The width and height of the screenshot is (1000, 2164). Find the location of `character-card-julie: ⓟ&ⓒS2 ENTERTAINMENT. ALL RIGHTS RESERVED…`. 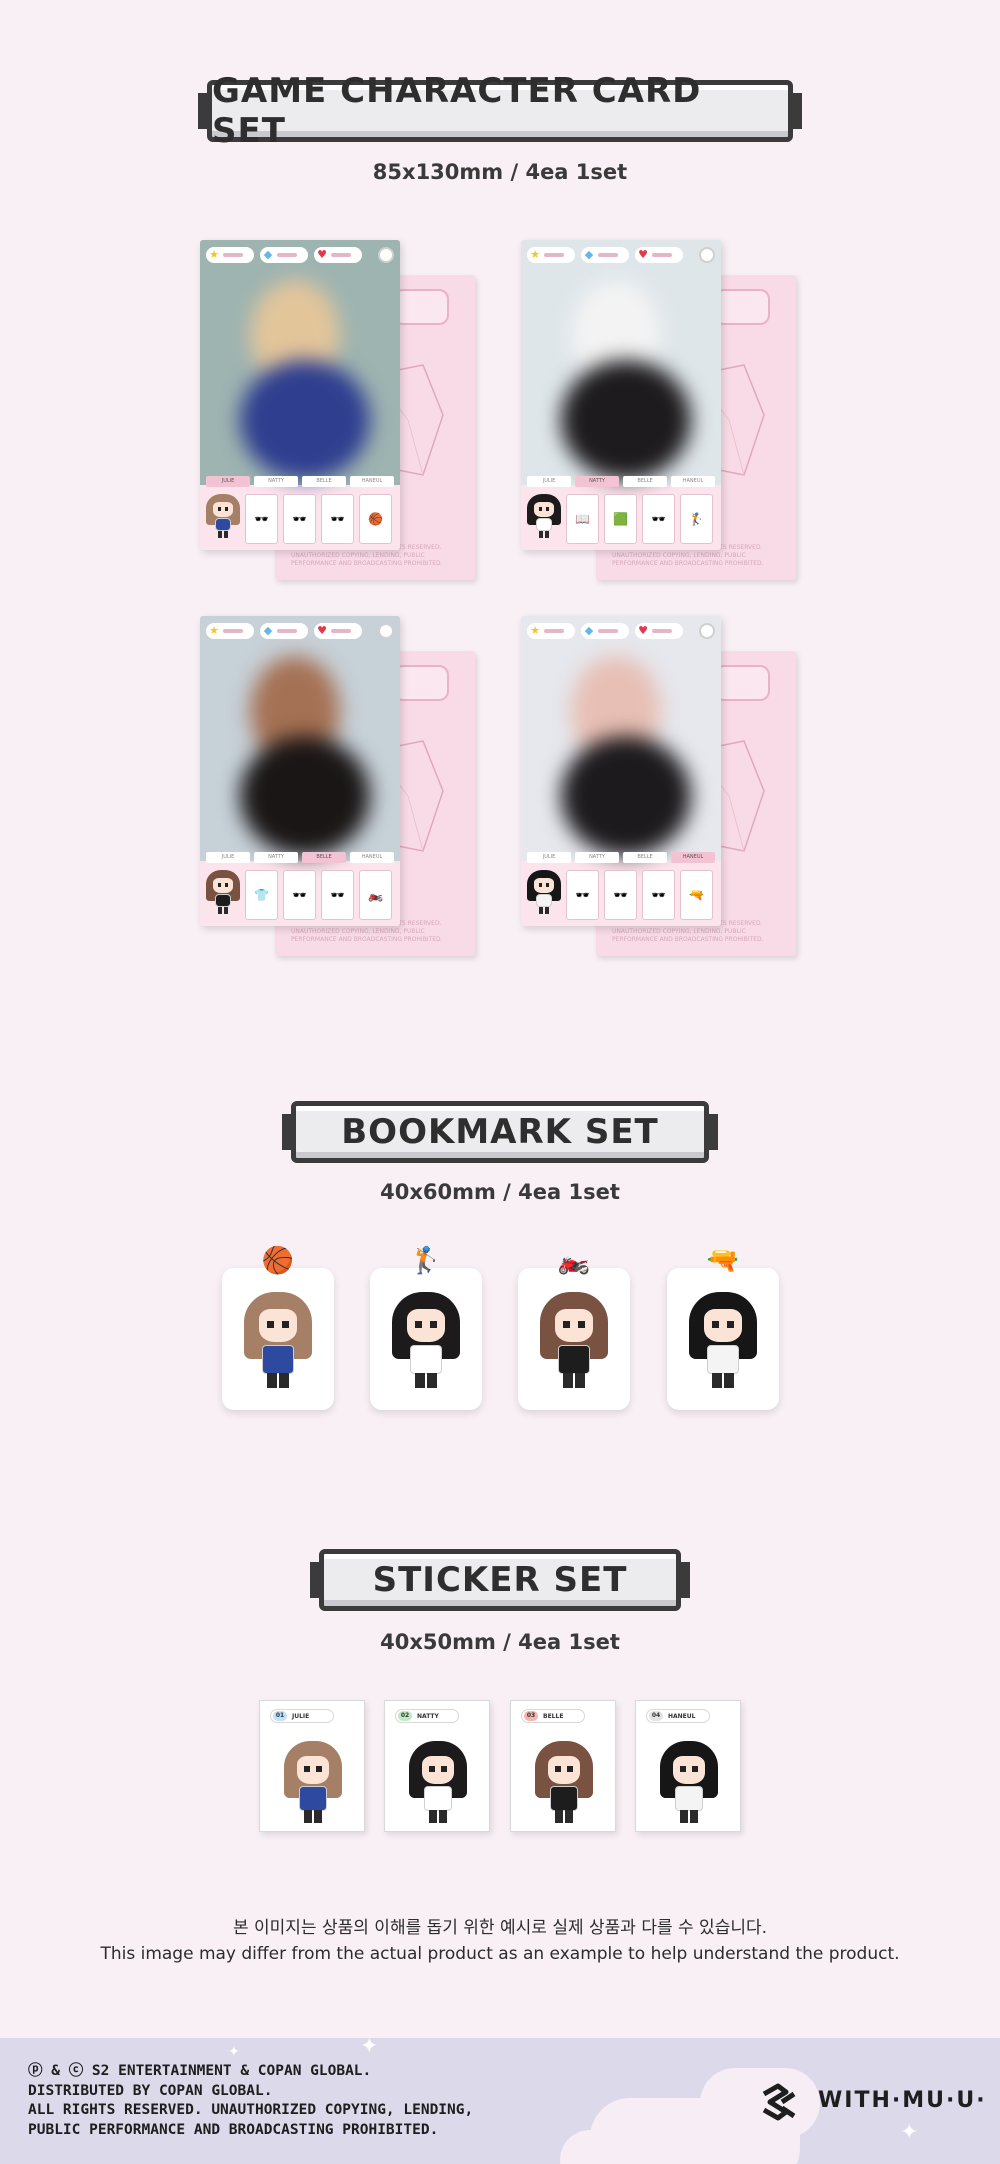

character-card-julie: ⓟ&ⓒS2 ENTERTAINMENT. ALL RIGHTS RESERVED… is located at coordinates (350, 410).